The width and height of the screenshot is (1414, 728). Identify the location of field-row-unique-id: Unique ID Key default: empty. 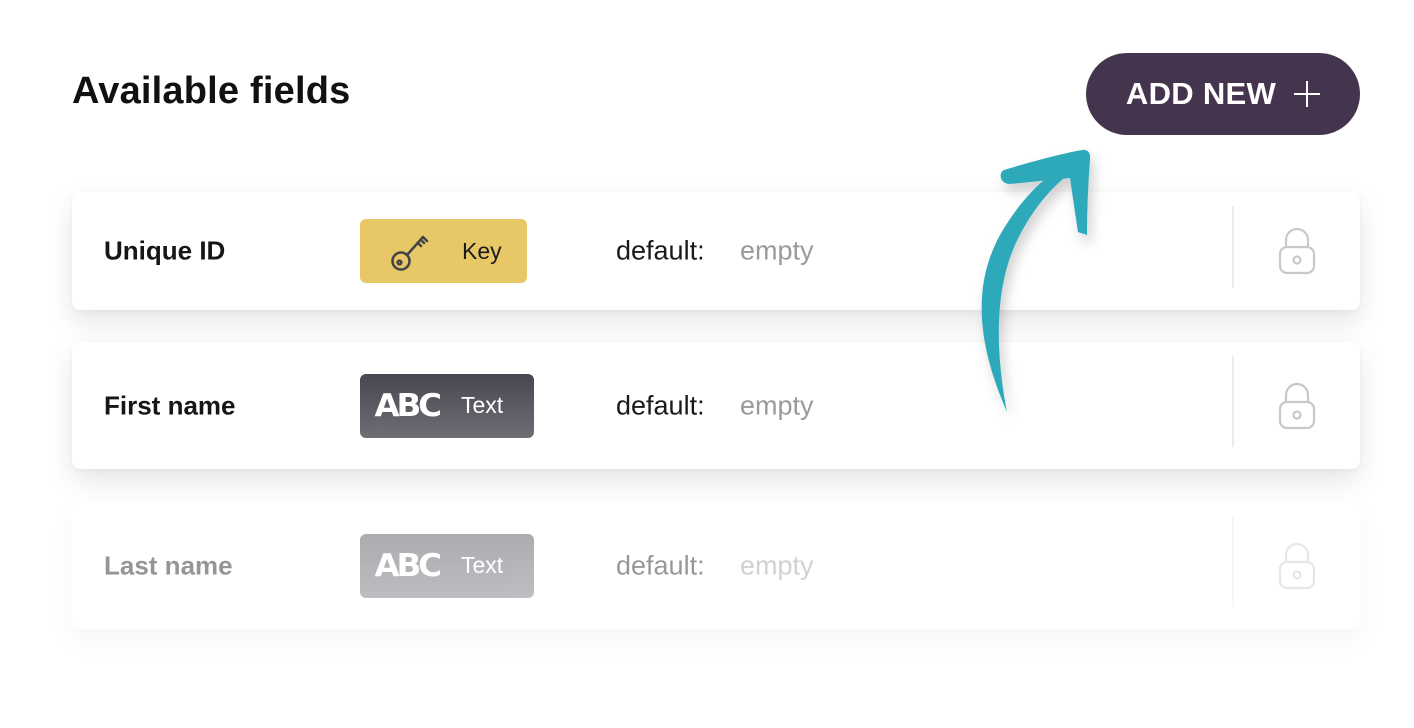
(716, 251).